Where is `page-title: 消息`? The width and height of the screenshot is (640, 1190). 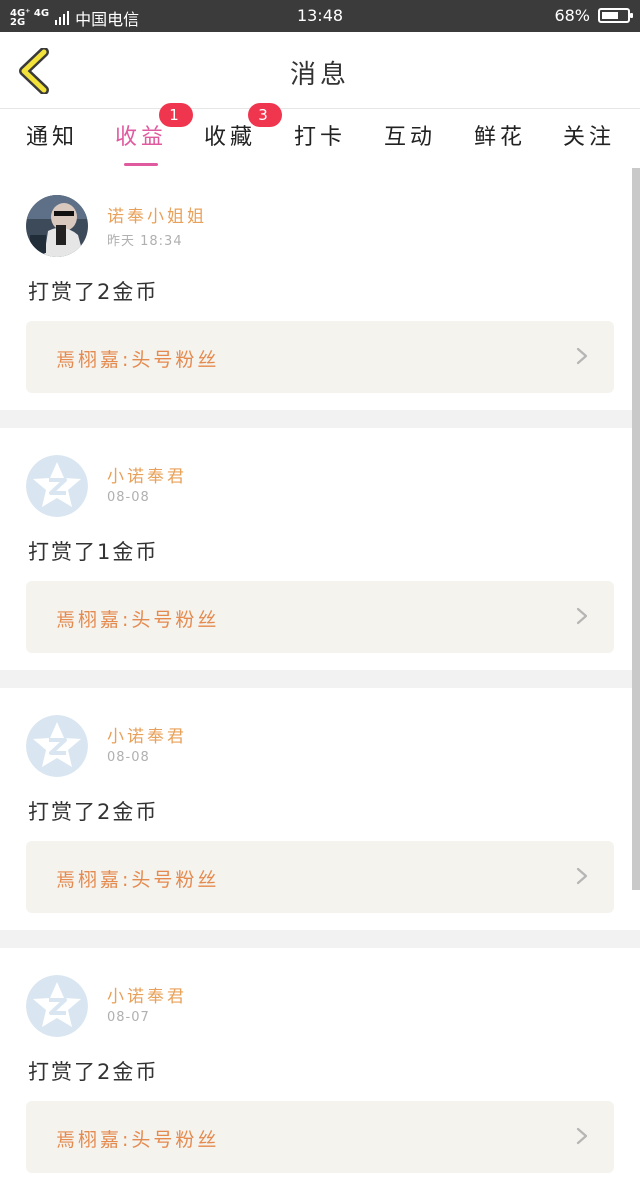
page-title: 消息 is located at coordinates (319, 75).